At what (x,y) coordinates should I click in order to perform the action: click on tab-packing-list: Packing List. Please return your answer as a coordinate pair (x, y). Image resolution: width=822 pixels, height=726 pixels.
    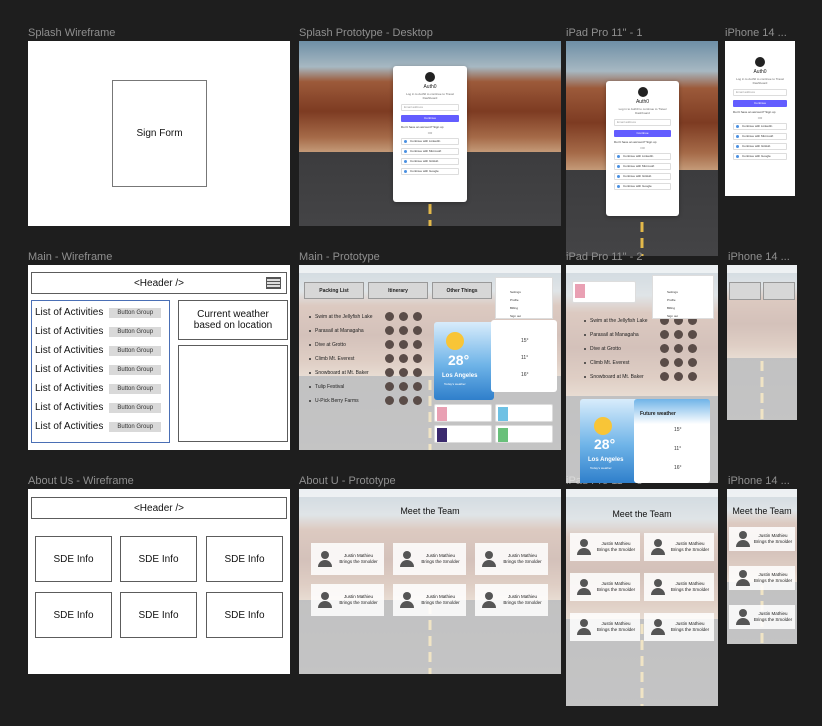
    Looking at the image, I should click on (334, 290).